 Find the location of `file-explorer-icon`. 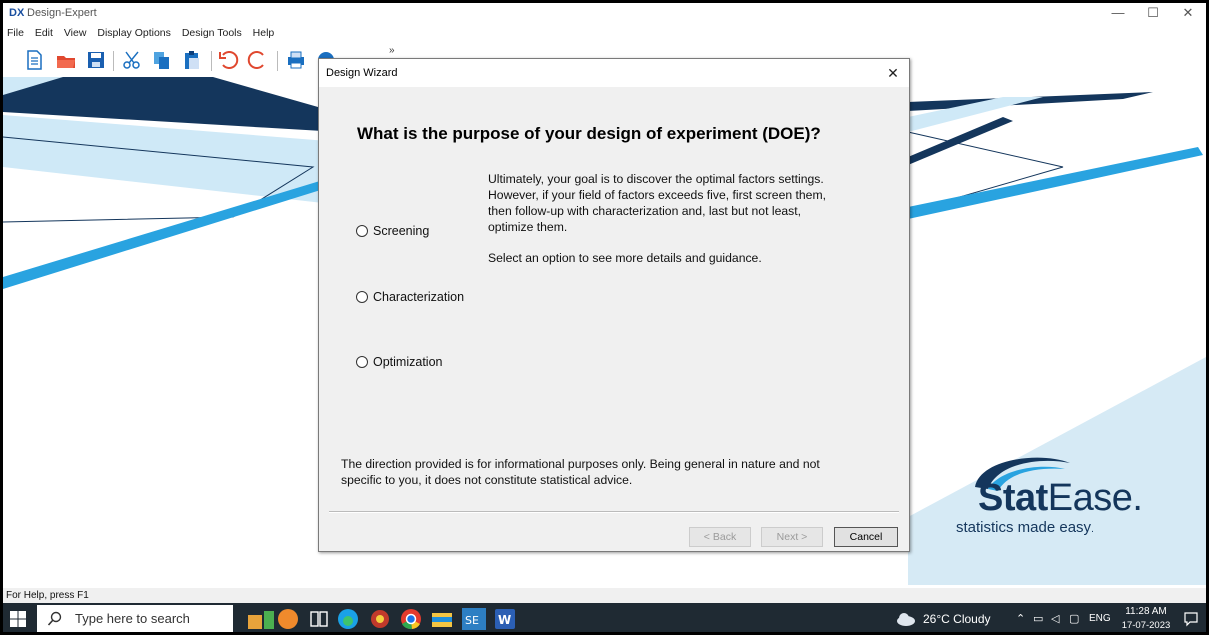

file-explorer-icon is located at coordinates (442, 619).